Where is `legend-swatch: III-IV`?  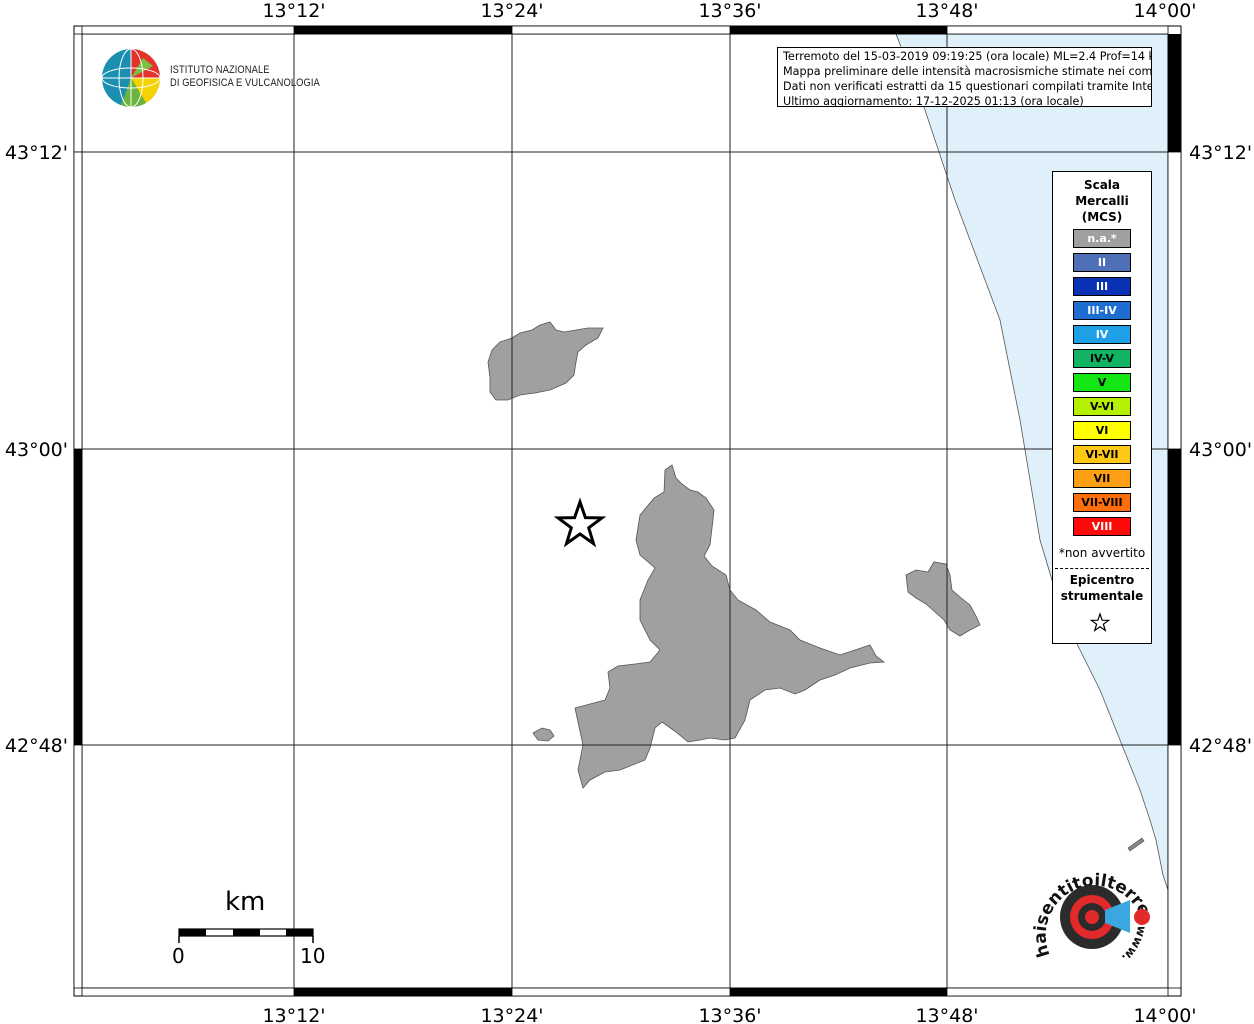 legend-swatch: III-IV is located at coordinates (1102, 310).